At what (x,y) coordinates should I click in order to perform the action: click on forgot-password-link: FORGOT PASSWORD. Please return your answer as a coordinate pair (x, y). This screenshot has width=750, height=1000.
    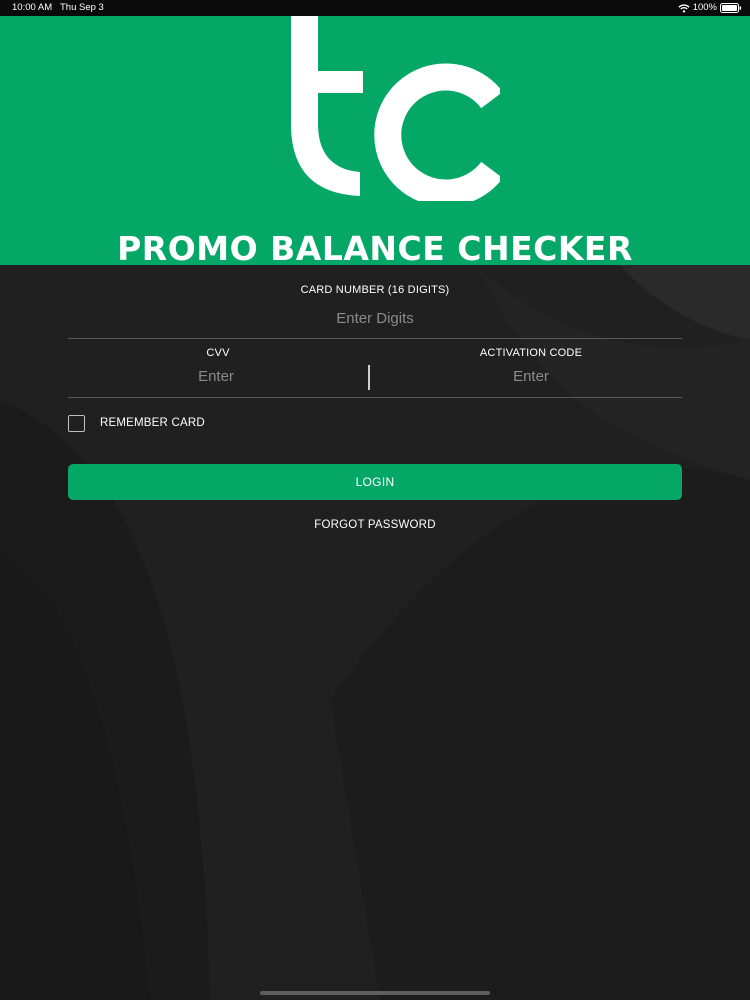
    Looking at the image, I should click on (375, 525).